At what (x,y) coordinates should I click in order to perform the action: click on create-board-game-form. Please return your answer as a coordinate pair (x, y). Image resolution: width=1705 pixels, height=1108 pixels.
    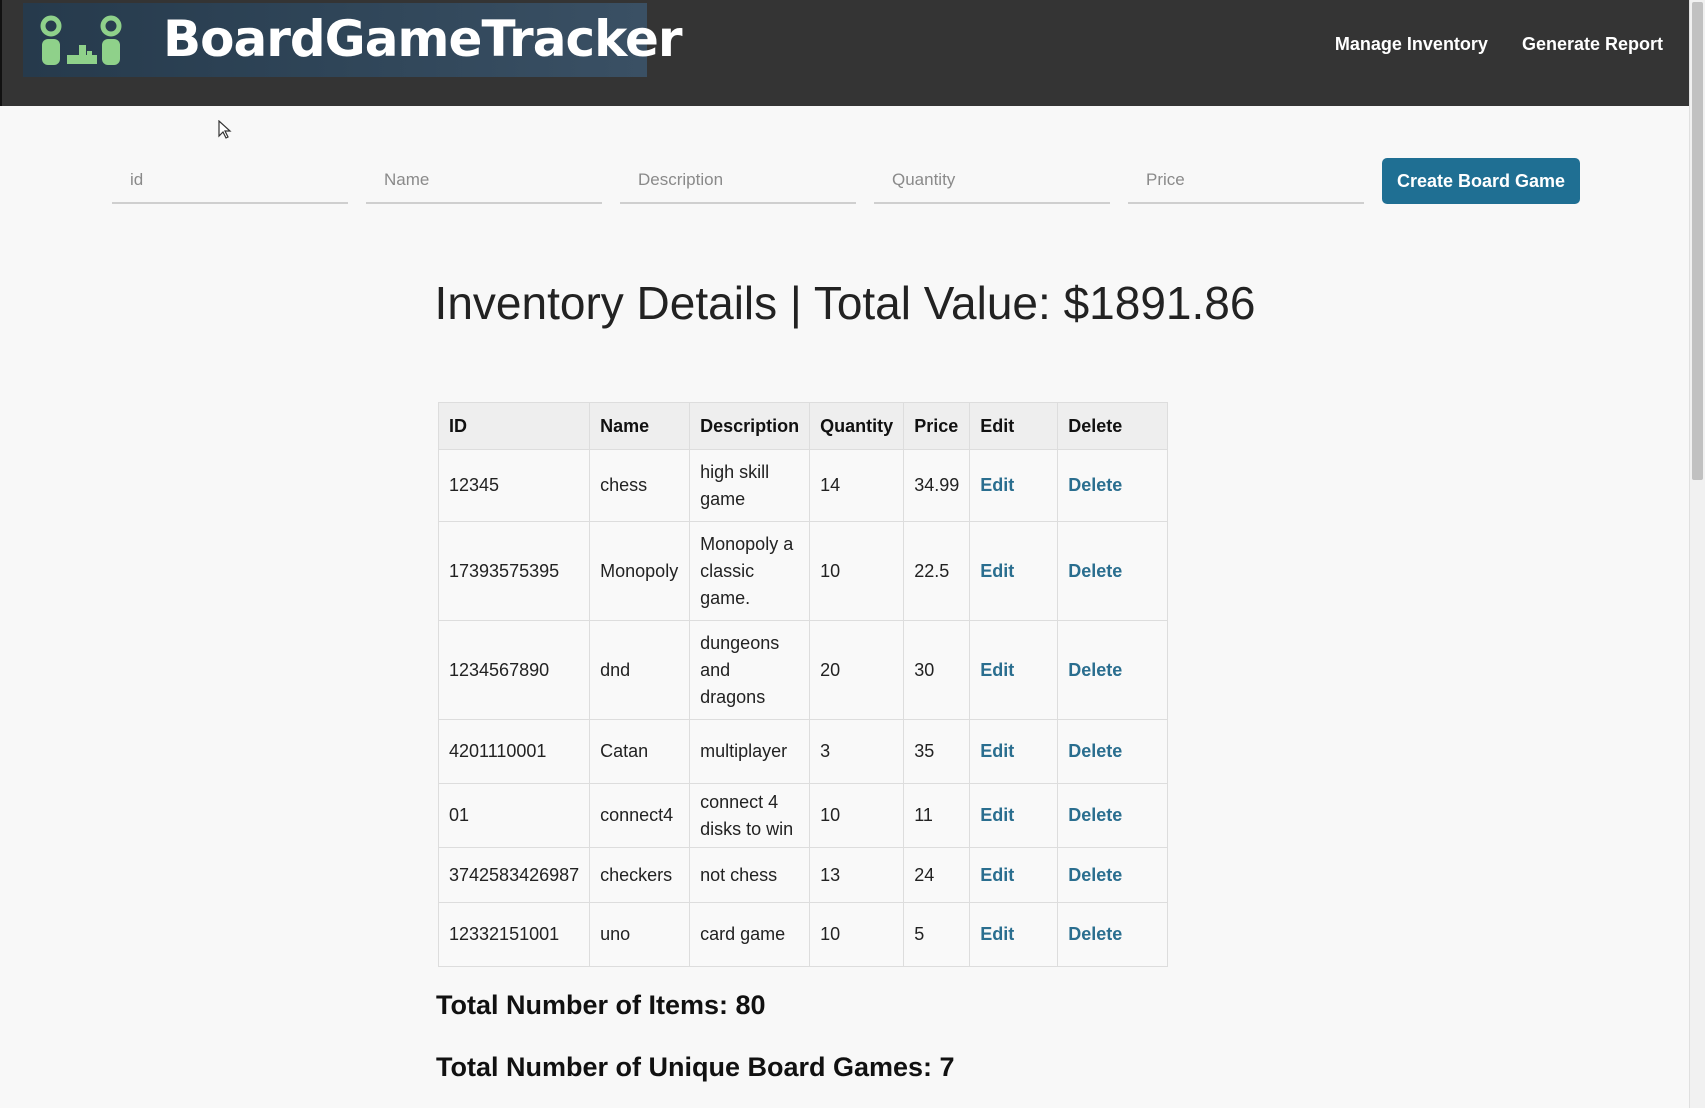
    Looking at the image, I should click on (747, 181).